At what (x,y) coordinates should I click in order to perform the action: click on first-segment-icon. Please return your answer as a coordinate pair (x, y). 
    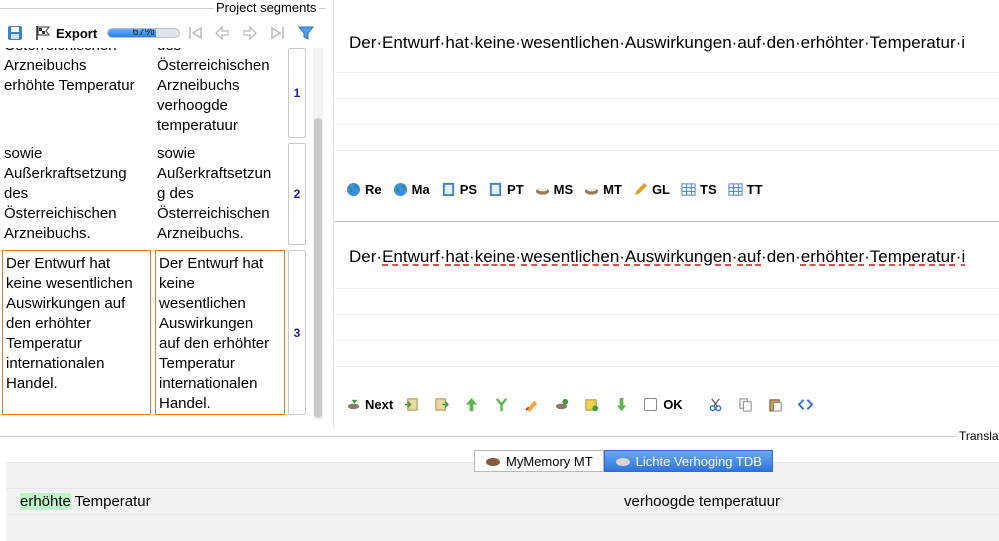
    Looking at the image, I should click on (195, 33).